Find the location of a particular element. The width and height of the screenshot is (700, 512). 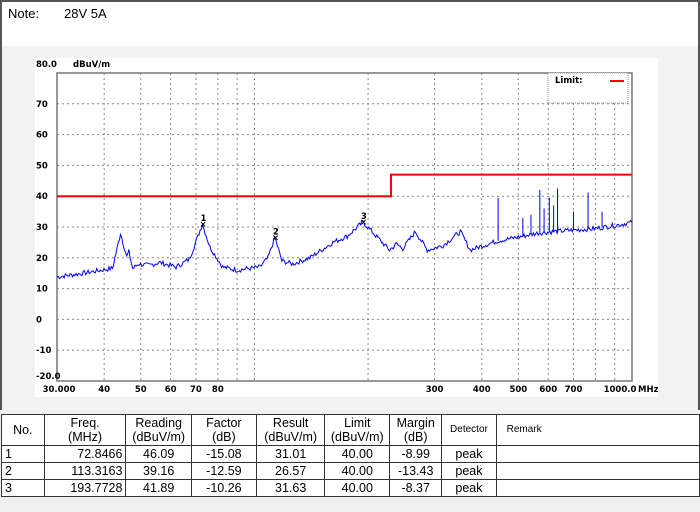

table-cell: 26.57 is located at coordinates (290, 471).